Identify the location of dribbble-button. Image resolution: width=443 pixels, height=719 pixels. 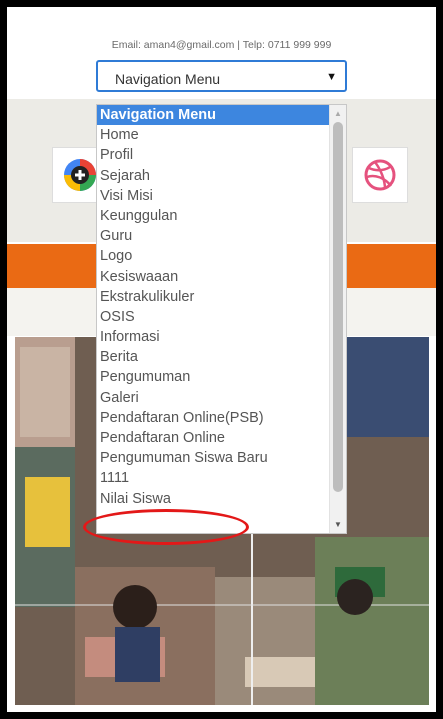
(380, 175).